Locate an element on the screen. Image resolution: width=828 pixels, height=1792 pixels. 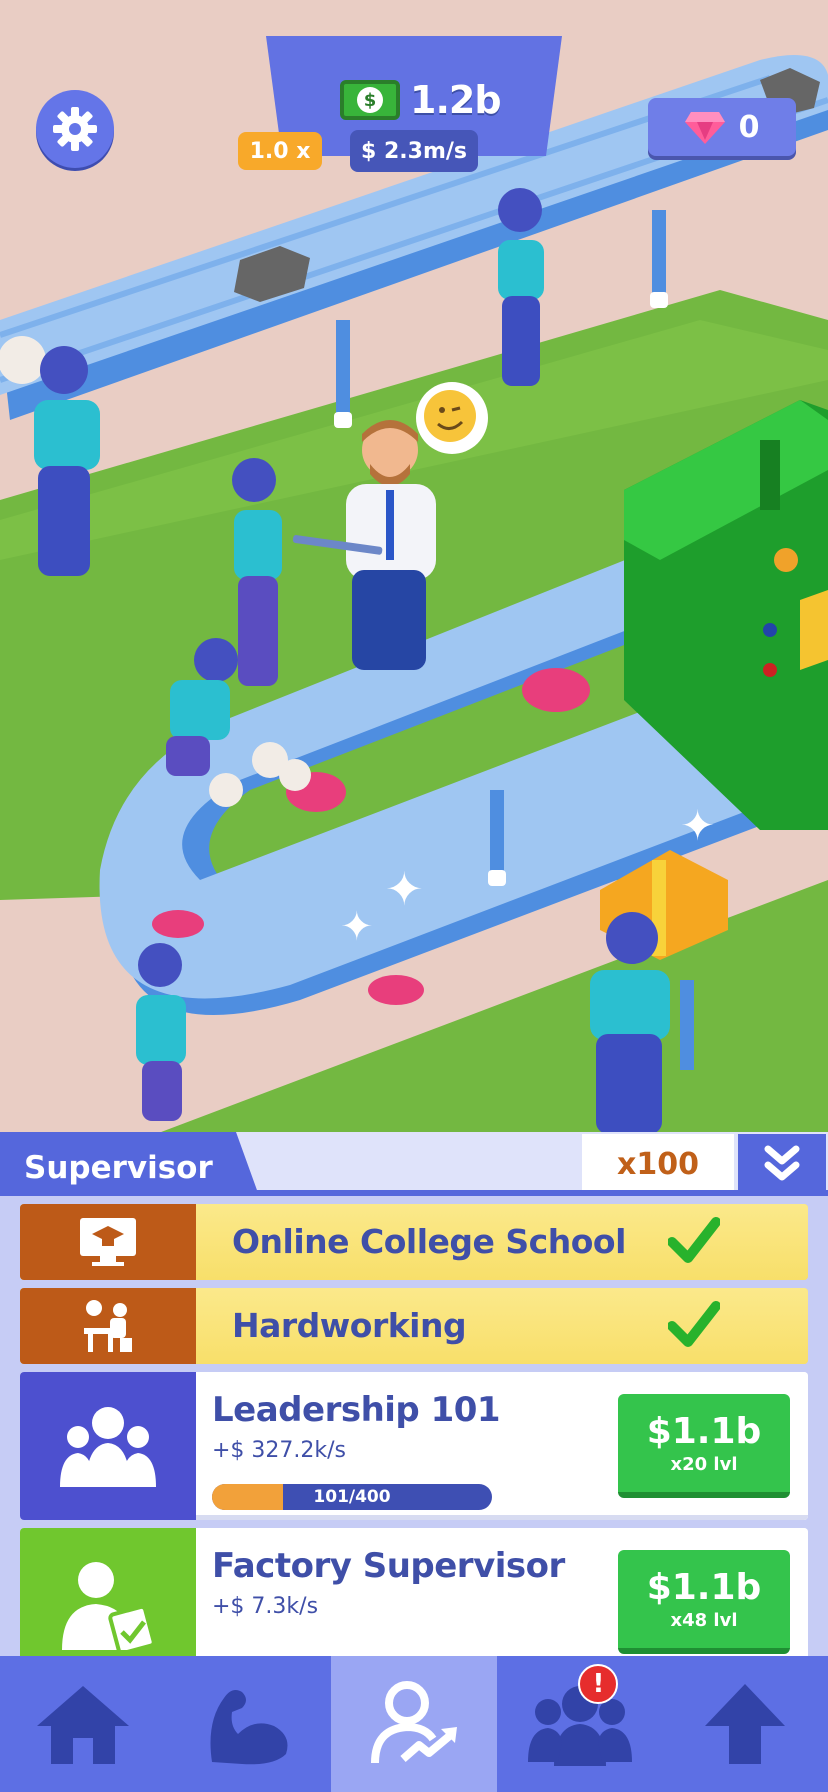
progress-label: 101/400 is located at coordinates (352, 1497).